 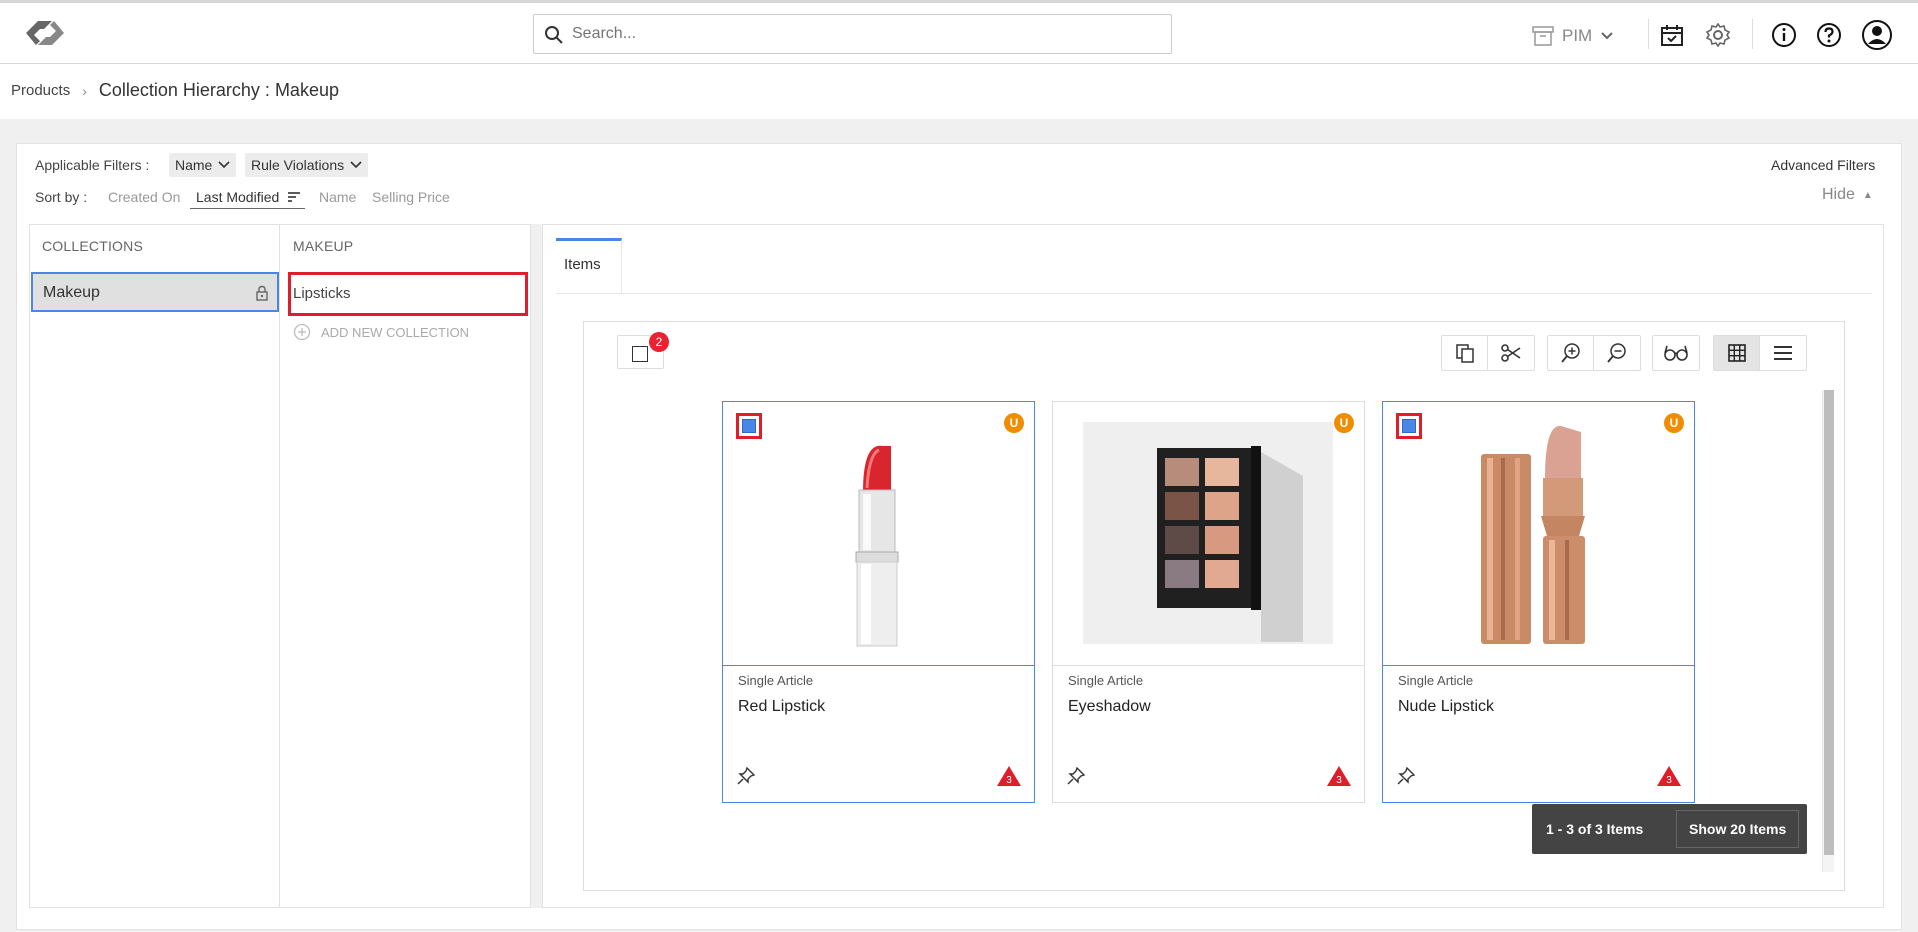 I want to click on sort-active-label: Last Modified, so click(x=238, y=197).